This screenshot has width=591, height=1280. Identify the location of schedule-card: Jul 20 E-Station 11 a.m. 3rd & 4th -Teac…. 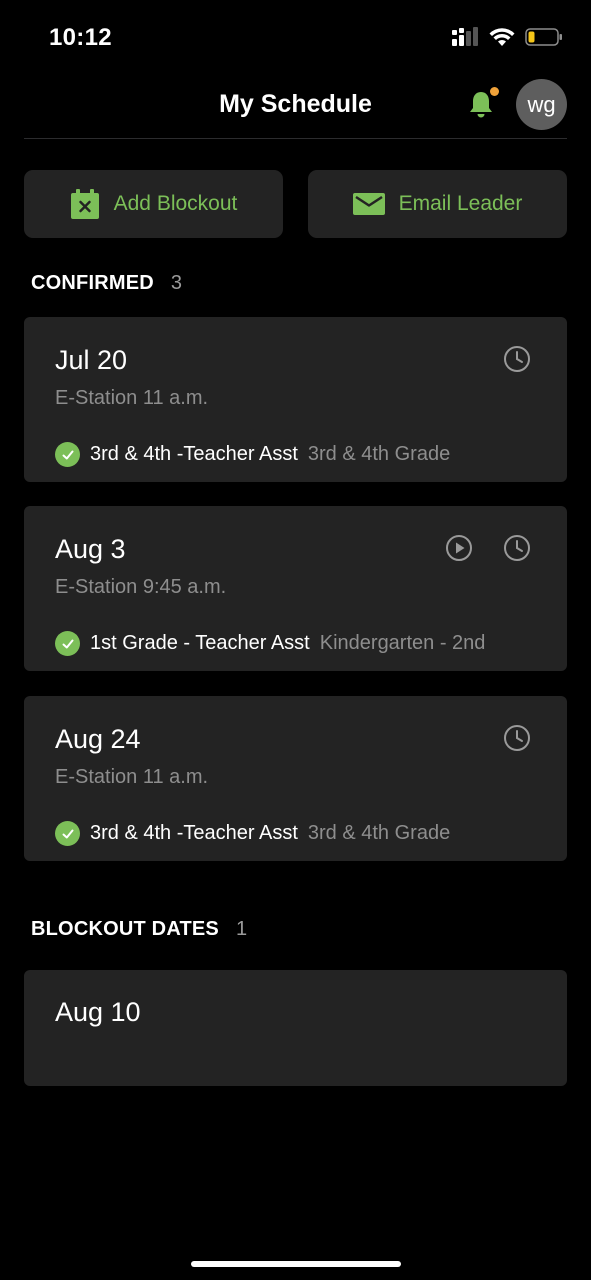
(295, 399).